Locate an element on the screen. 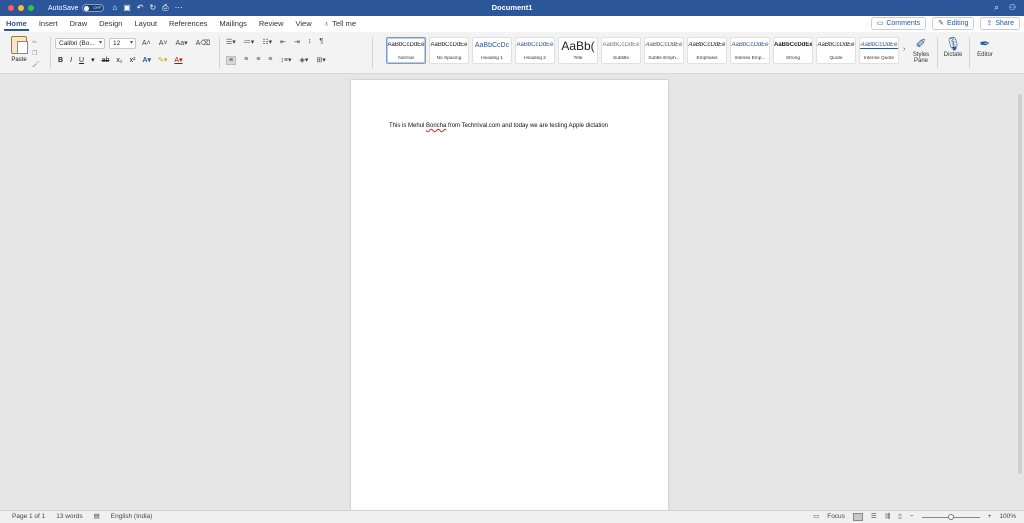  undo-icon: ↶ is located at coordinates (140, 8).